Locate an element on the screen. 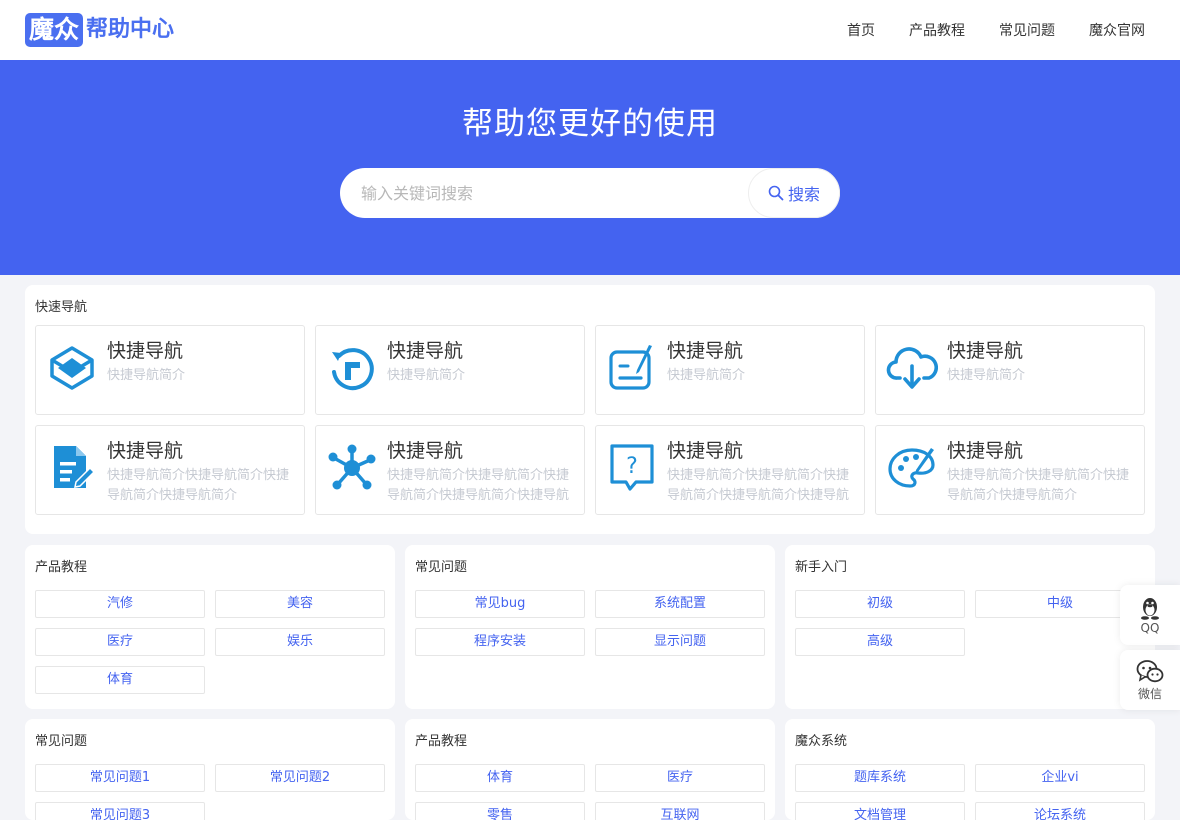  tag-link: 常见问题1 is located at coordinates (120, 778).